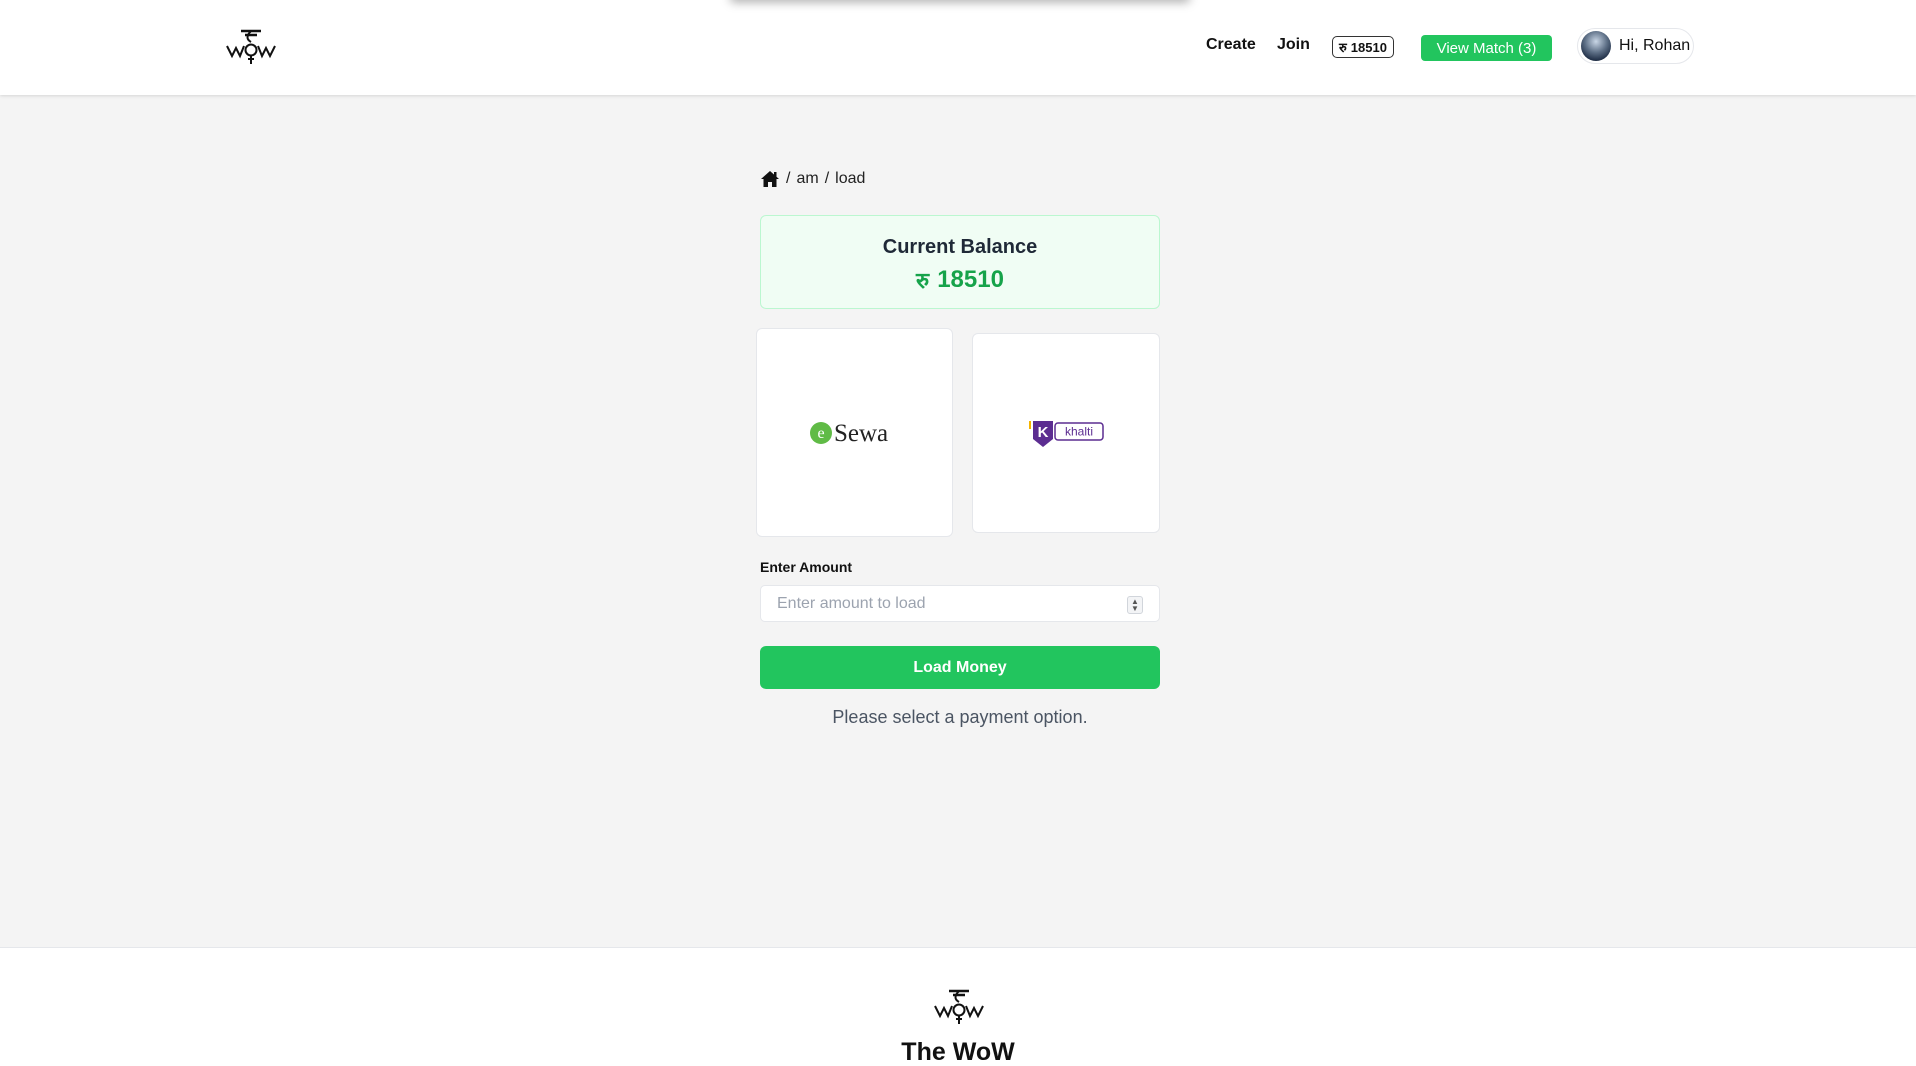  I want to click on breadcrumb-item-load: load, so click(850, 178).